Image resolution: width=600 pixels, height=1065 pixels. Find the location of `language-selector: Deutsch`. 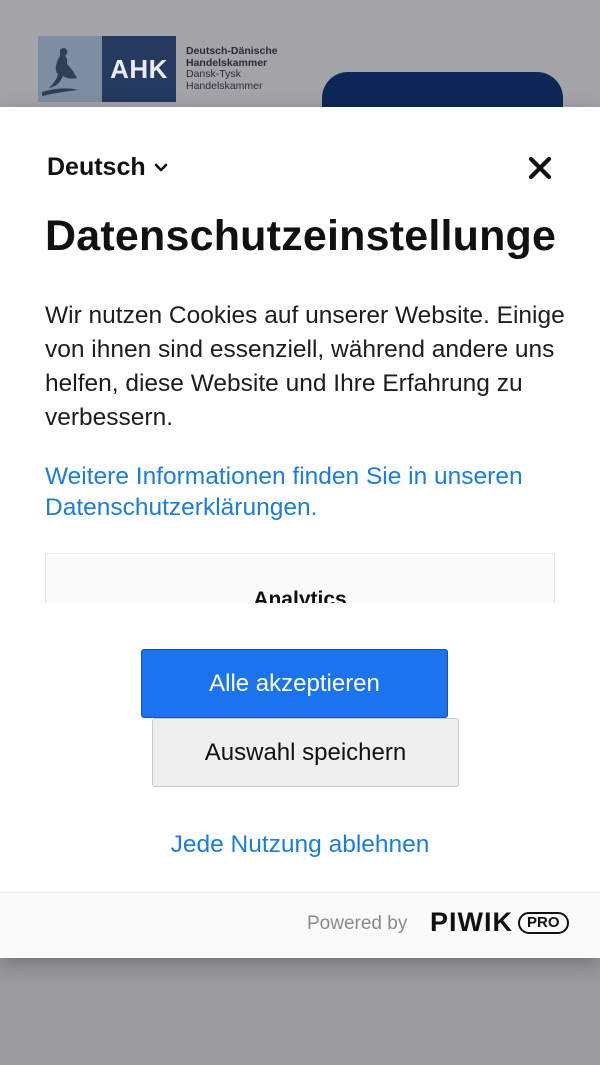

language-selector: Deutsch is located at coordinates (108, 167).